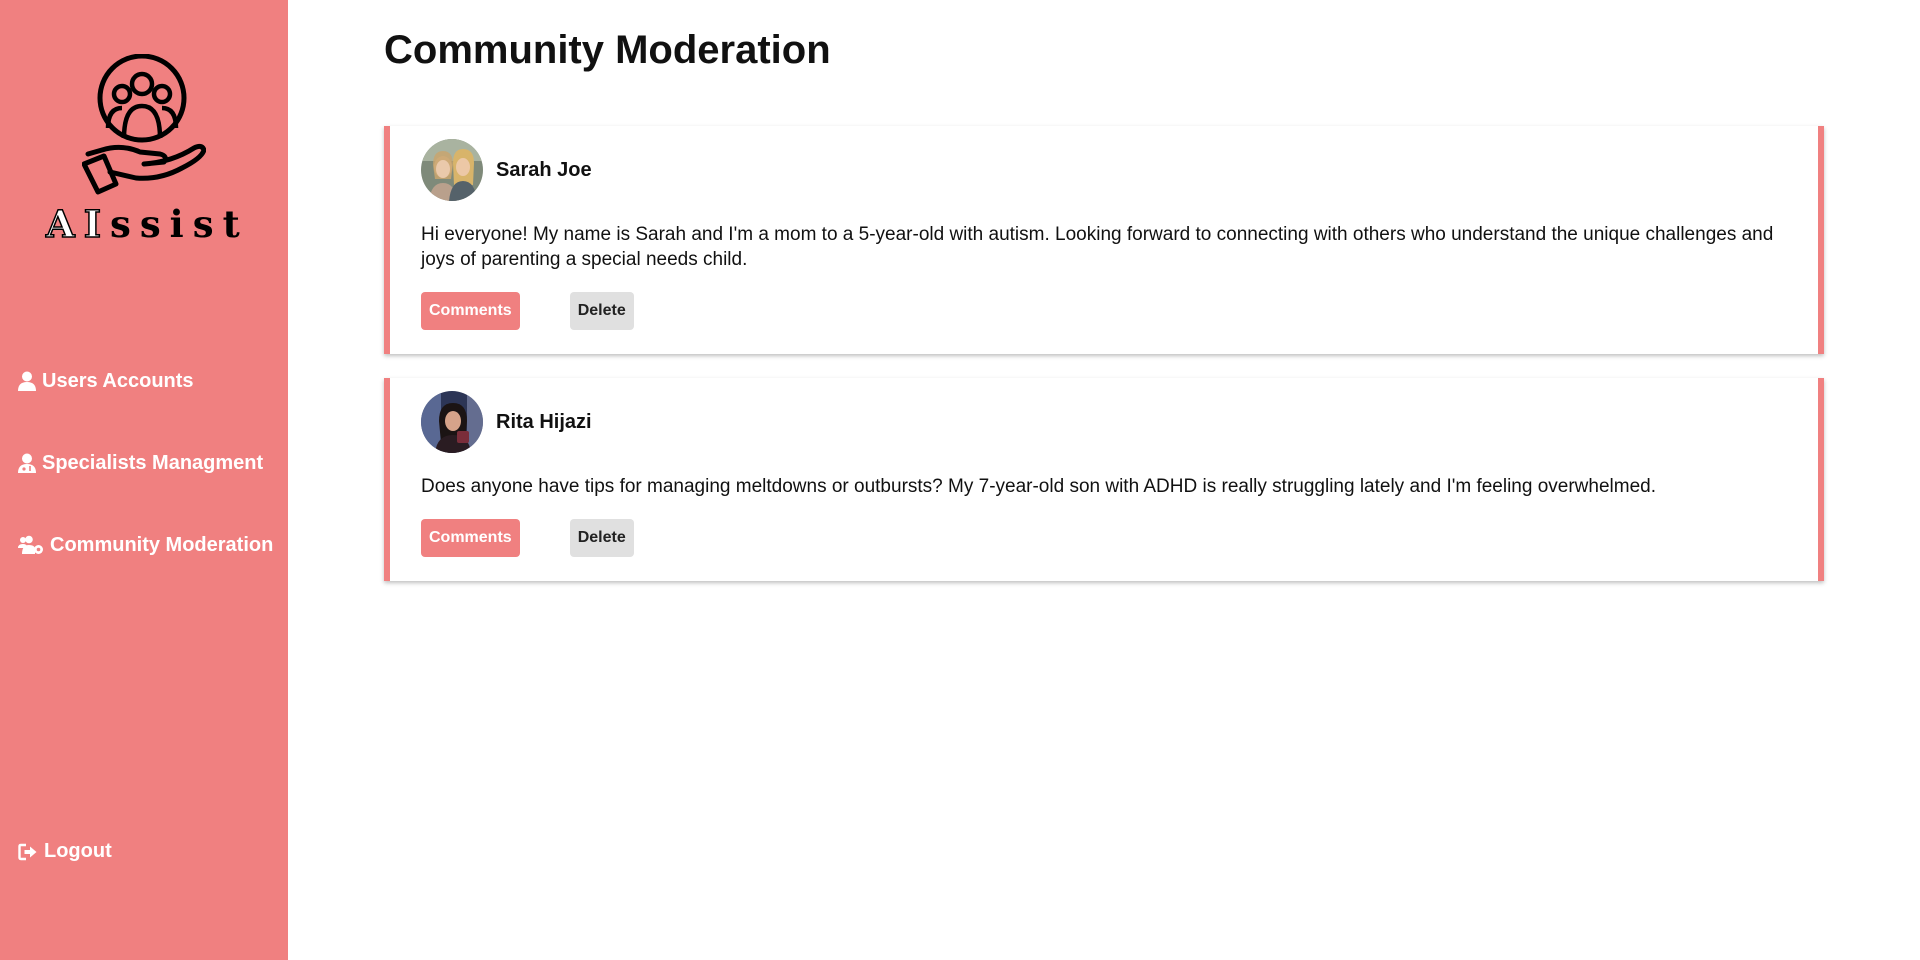 Image resolution: width=1920 pixels, height=960 pixels. Describe the element at coordinates (1110, 170) in the screenshot. I see `post-header: Sarah Joe` at that location.